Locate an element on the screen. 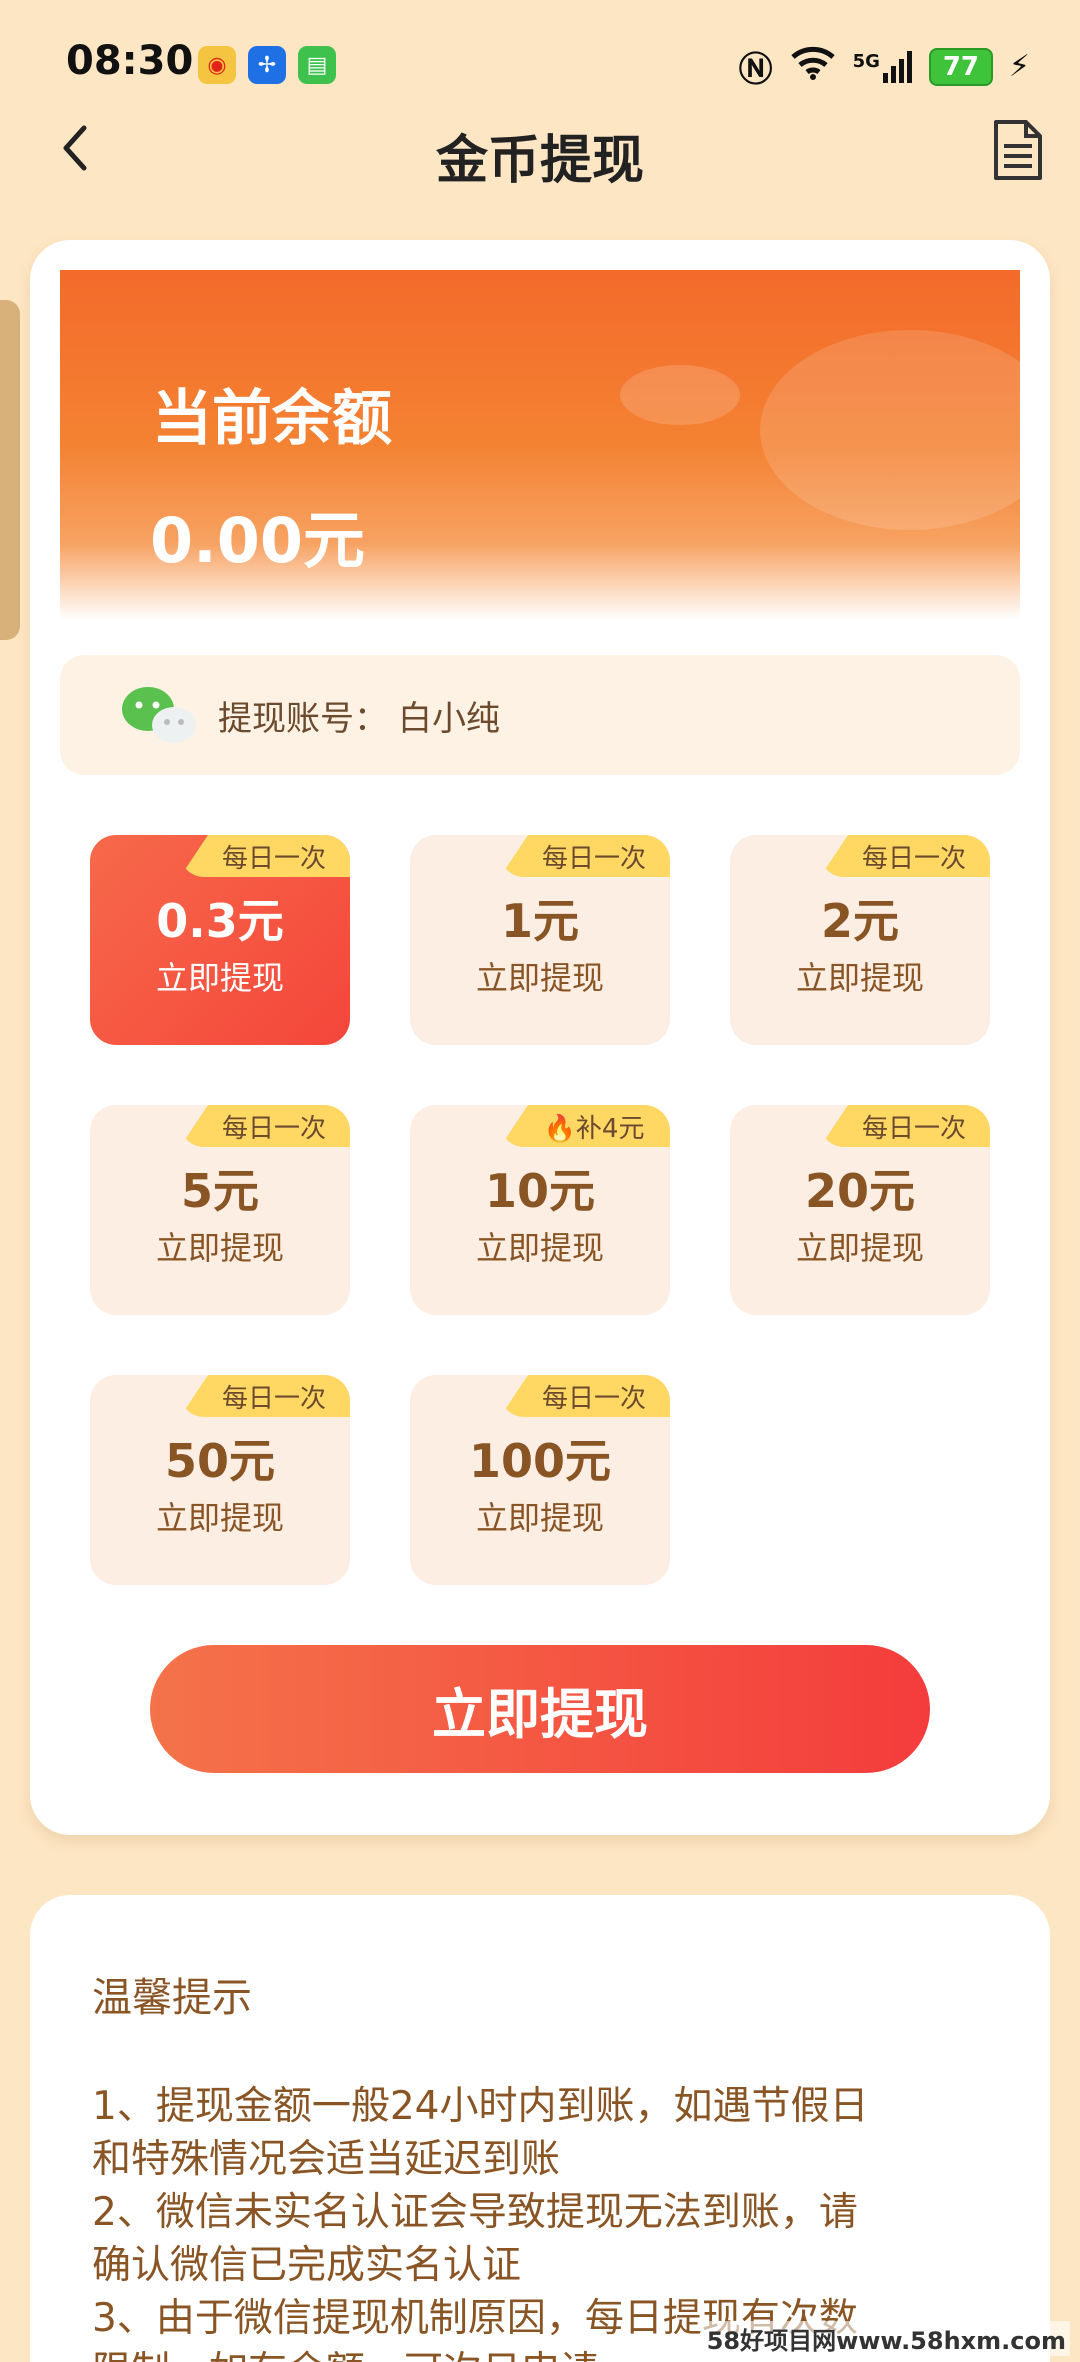  battery-indicator: 77 is located at coordinates (960, 66).